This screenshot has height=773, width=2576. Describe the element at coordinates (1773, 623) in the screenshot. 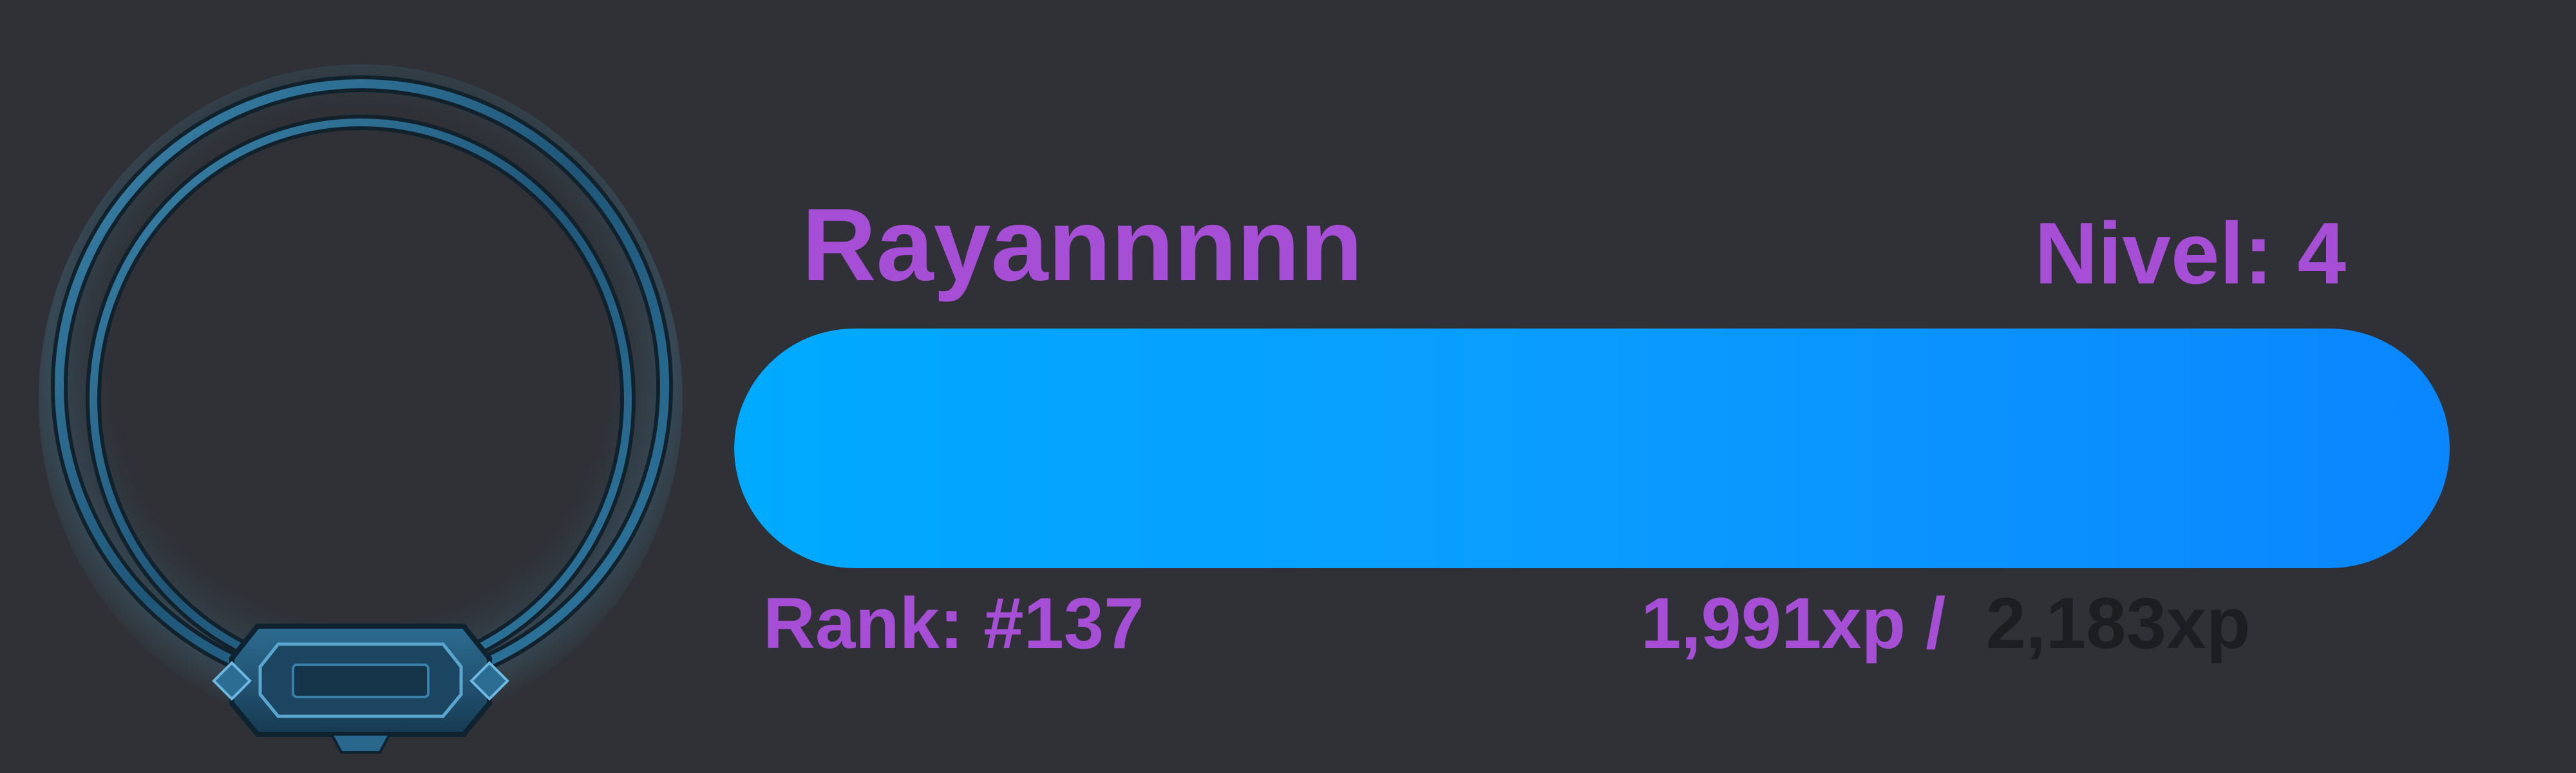

I see `xp-current: 1,991xp` at that location.